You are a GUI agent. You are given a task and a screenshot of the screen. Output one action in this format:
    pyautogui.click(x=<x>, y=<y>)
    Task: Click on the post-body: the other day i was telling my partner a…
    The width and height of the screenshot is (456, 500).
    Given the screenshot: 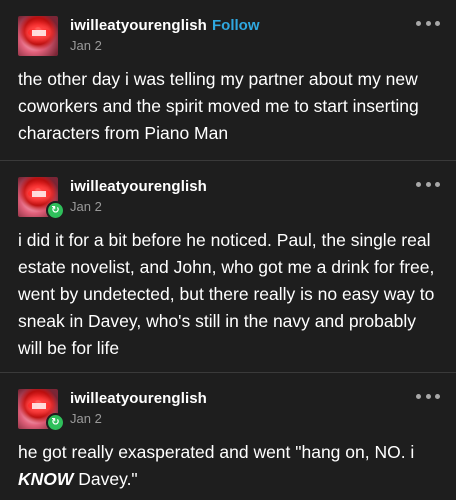 What is the action you would take?
    pyautogui.click(x=218, y=106)
    